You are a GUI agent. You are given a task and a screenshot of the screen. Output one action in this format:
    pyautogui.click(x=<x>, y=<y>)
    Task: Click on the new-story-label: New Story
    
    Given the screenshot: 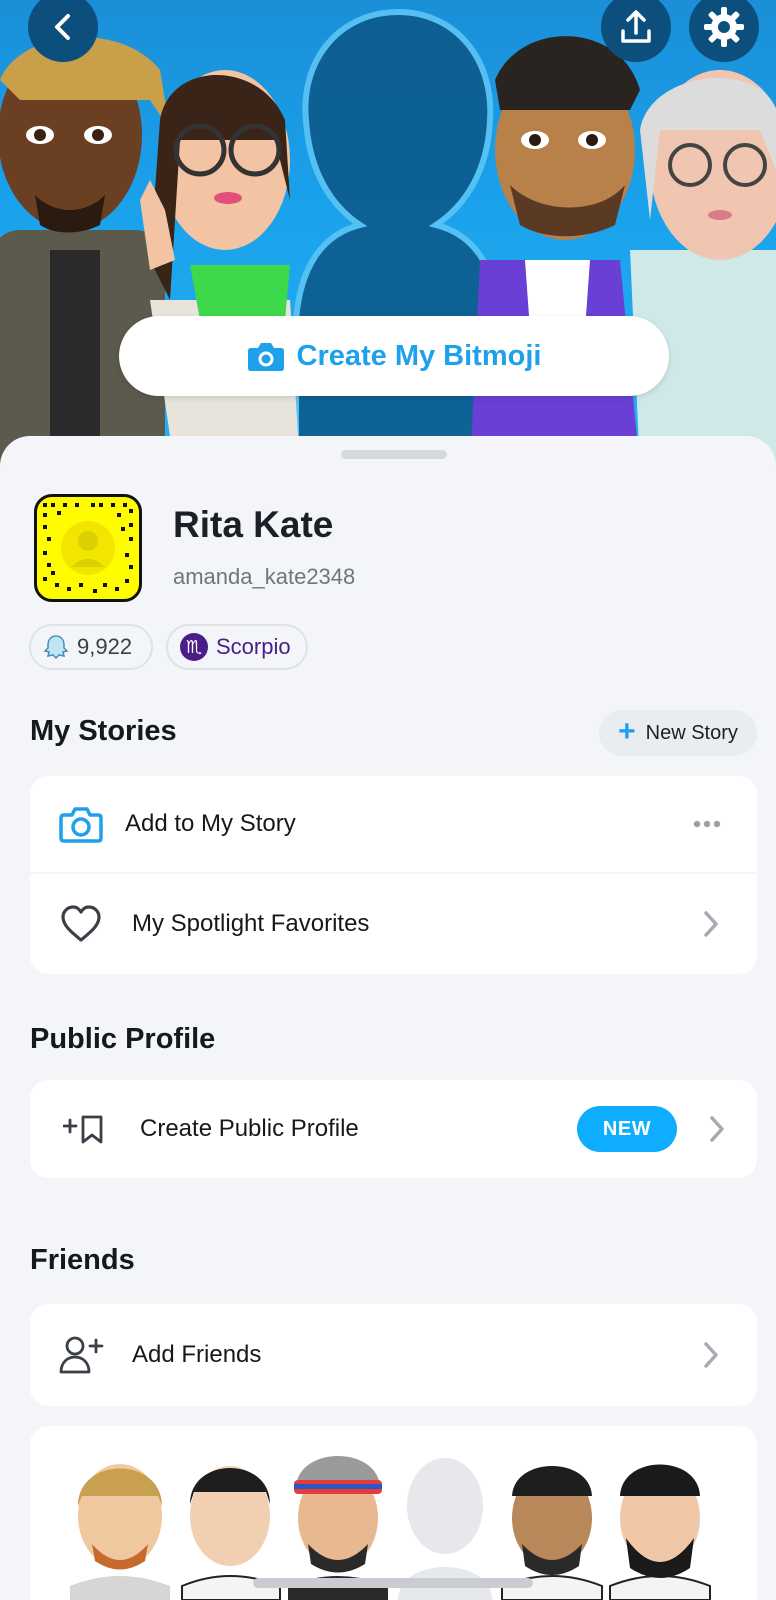 What is the action you would take?
    pyautogui.click(x=691, y=732)
    